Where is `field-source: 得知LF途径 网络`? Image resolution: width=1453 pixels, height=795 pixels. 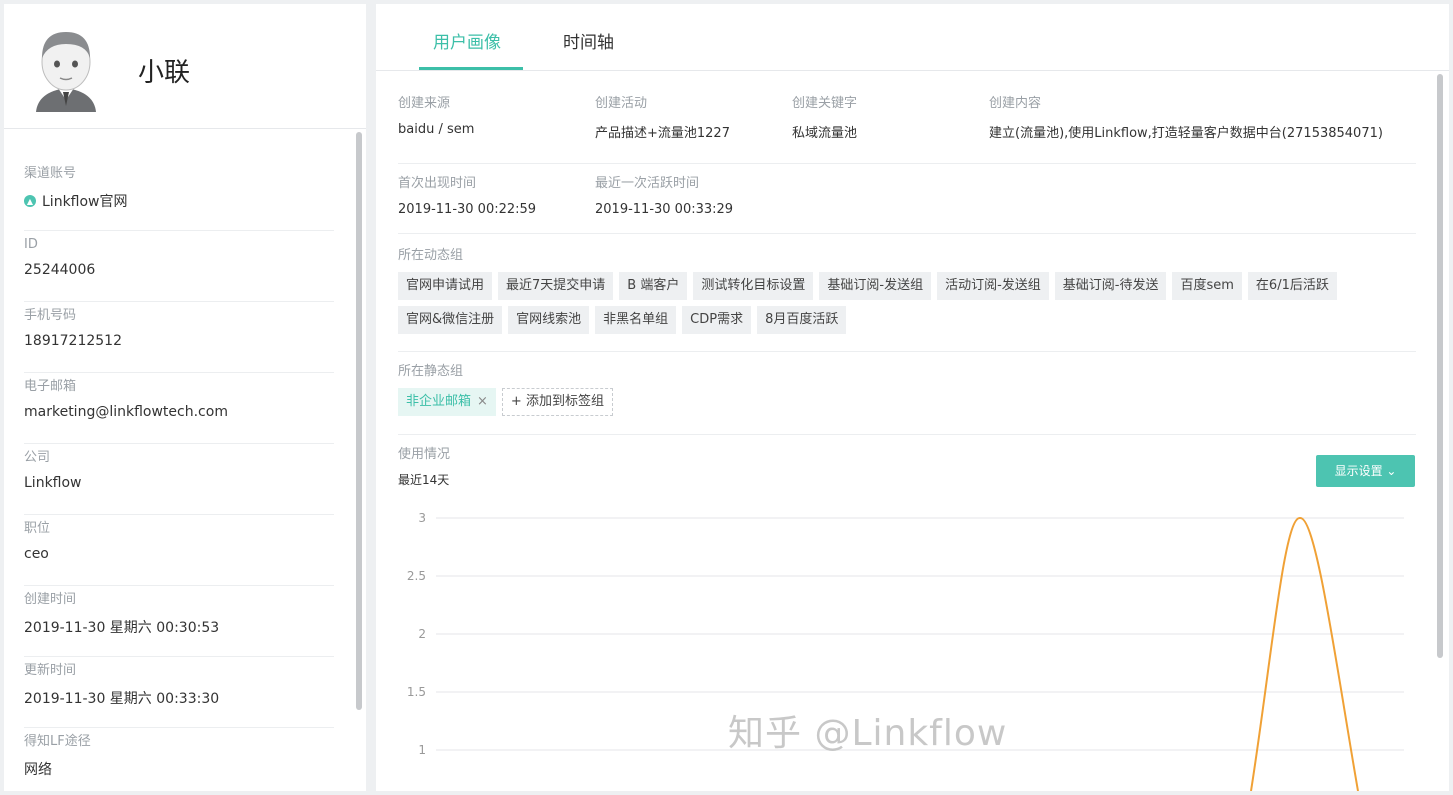
field-source: 得知LF途径 网络 is located at coordinates (179, 759).